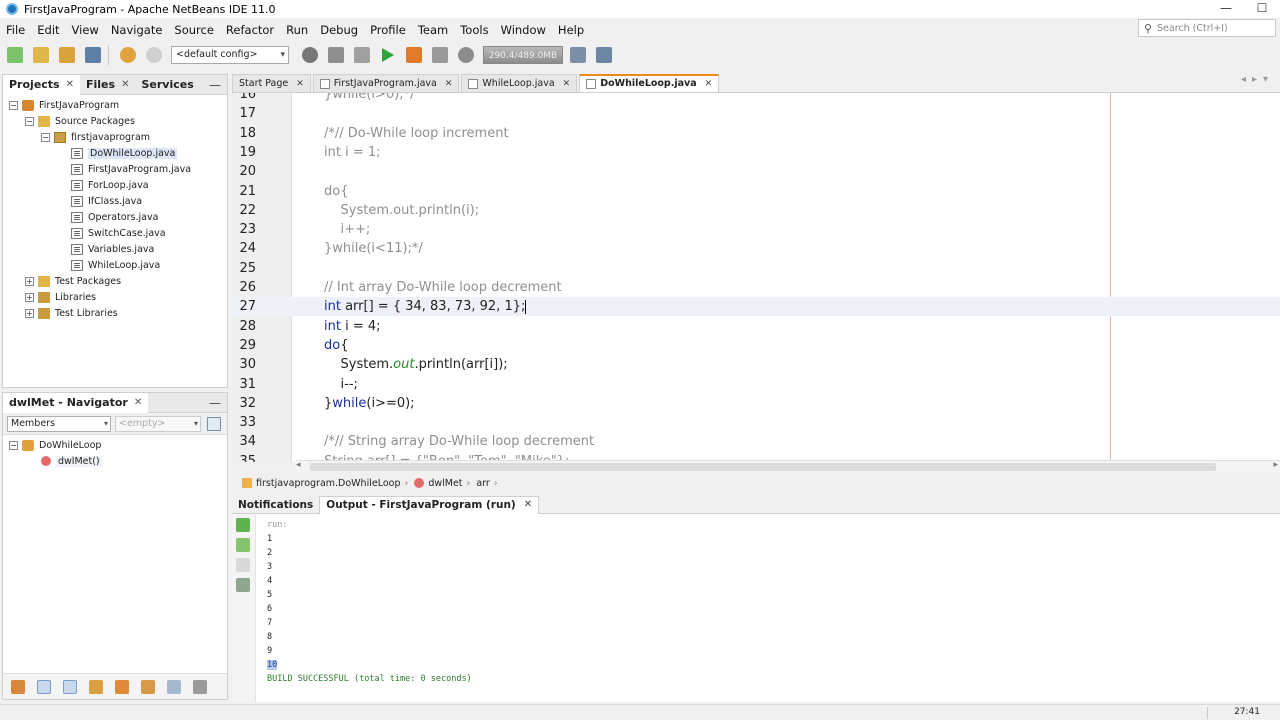 The width and height of the screenshot is (1280, 720). Describe the element at coordinates (756, 152) in the screenshot. I see `code-line: 19 int i = 1;` at that location.